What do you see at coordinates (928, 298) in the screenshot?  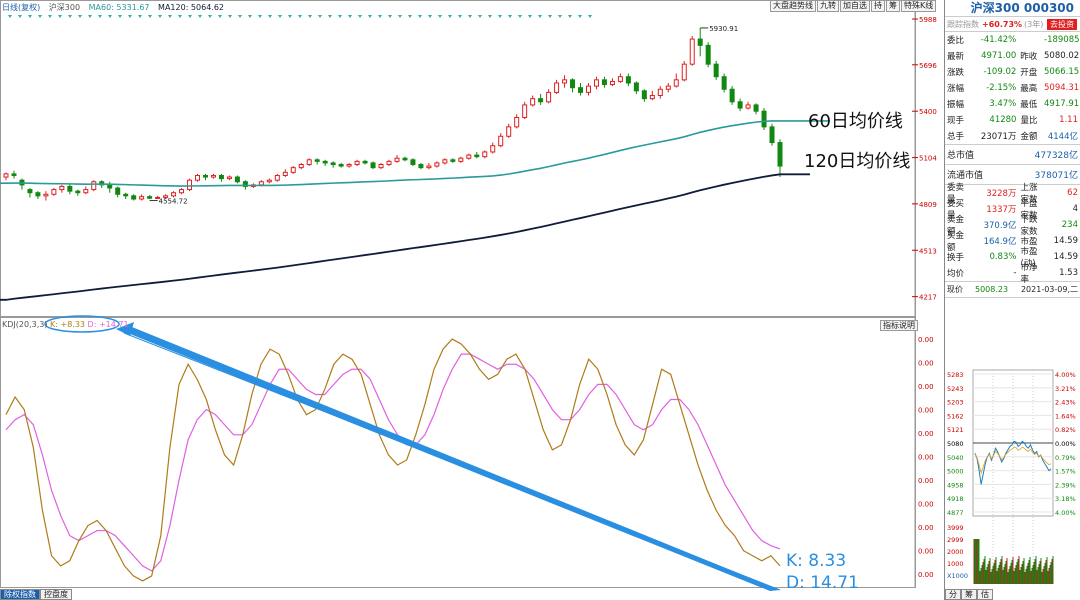 I see `price-axis-label: 4217` at bounding box center [928, 298].